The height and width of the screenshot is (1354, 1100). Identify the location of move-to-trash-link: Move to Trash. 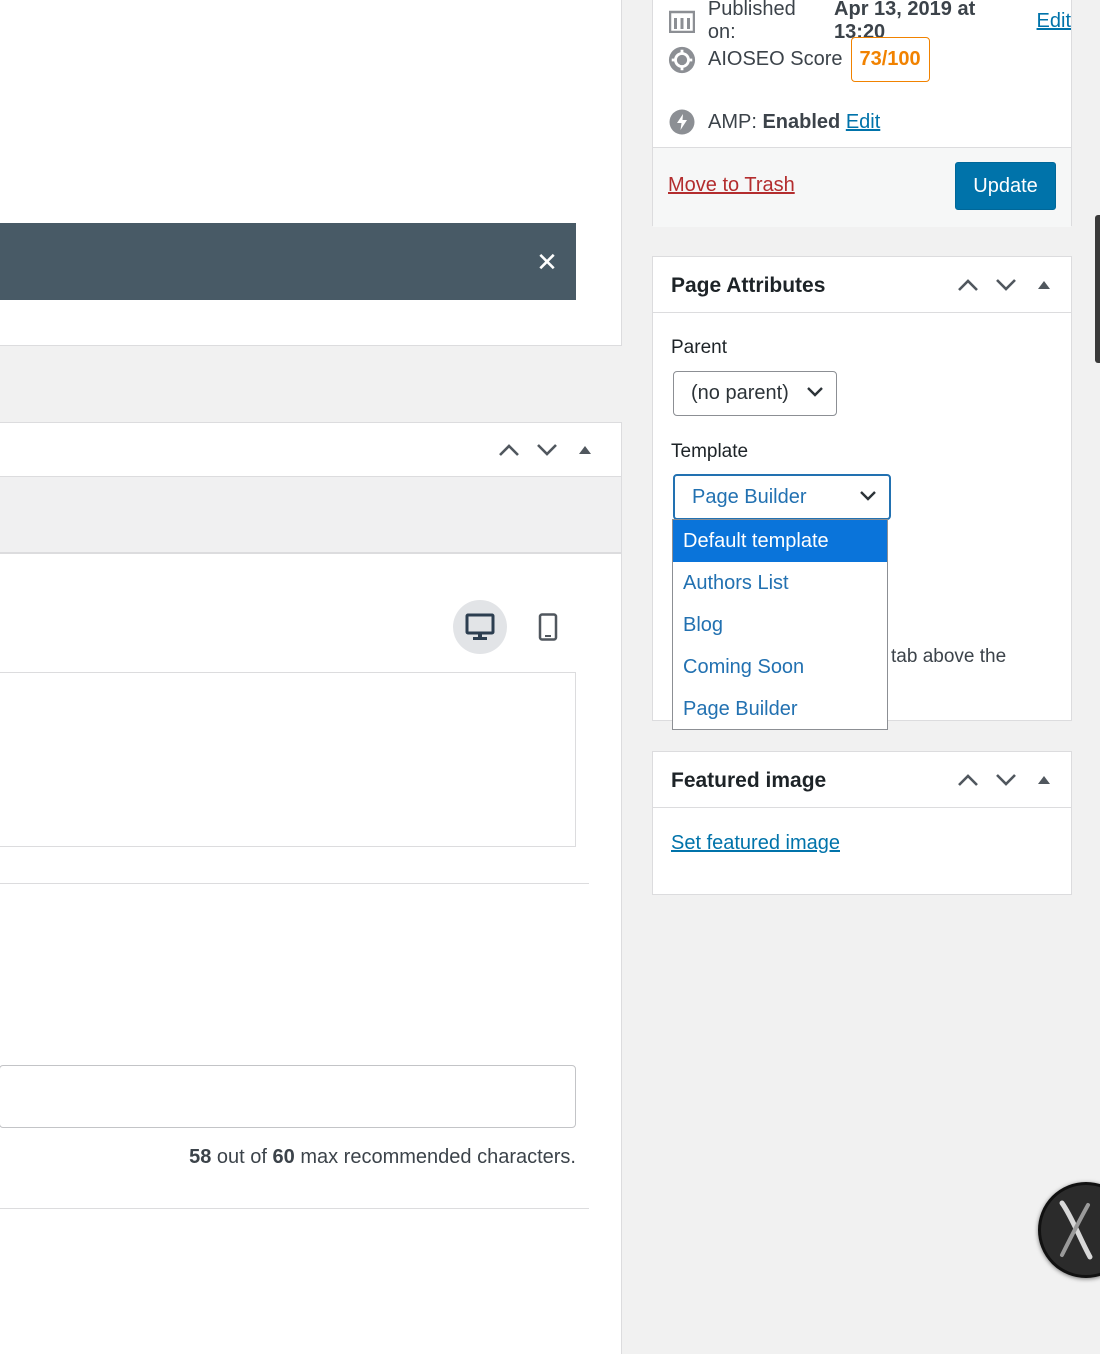
(731, 185).